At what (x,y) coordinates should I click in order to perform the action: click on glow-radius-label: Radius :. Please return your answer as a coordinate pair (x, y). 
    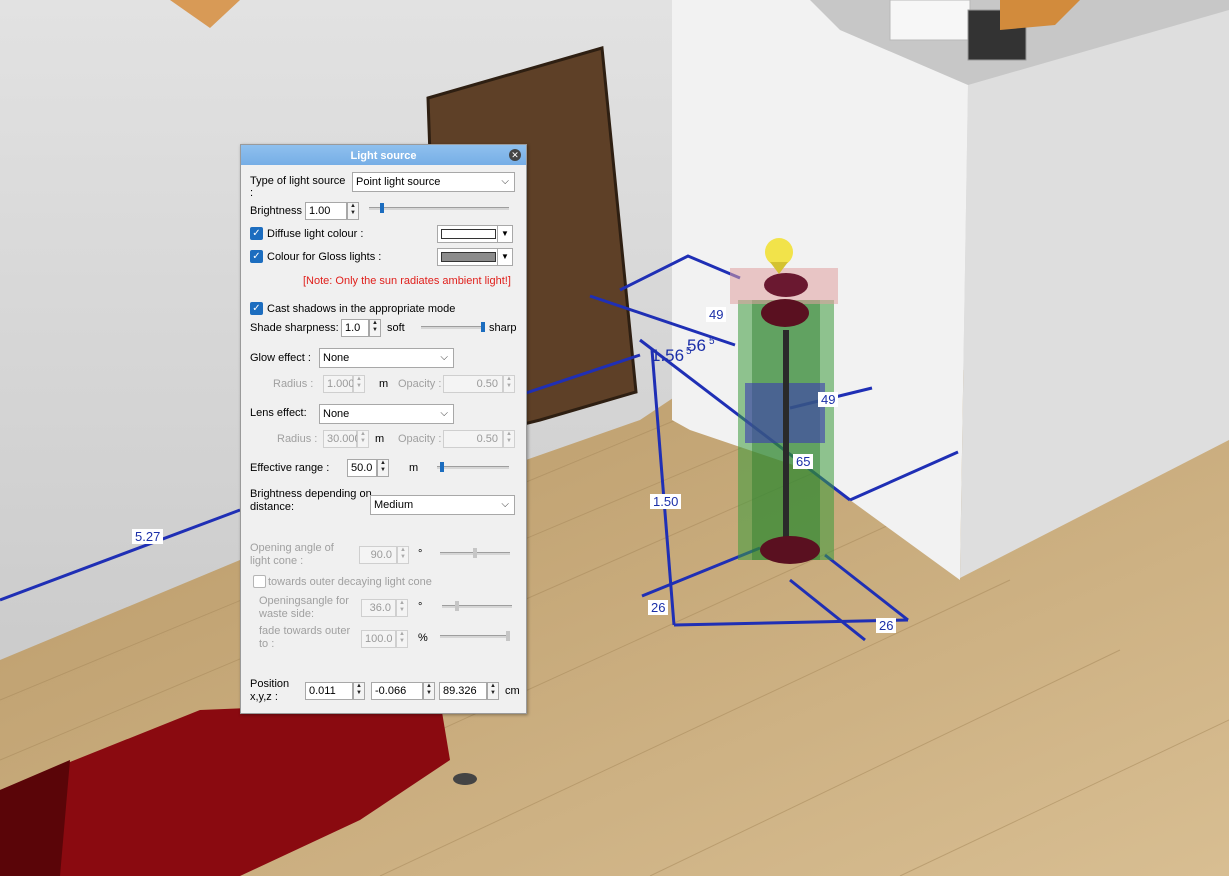
    Looking at the image, I should click on (293, 384).